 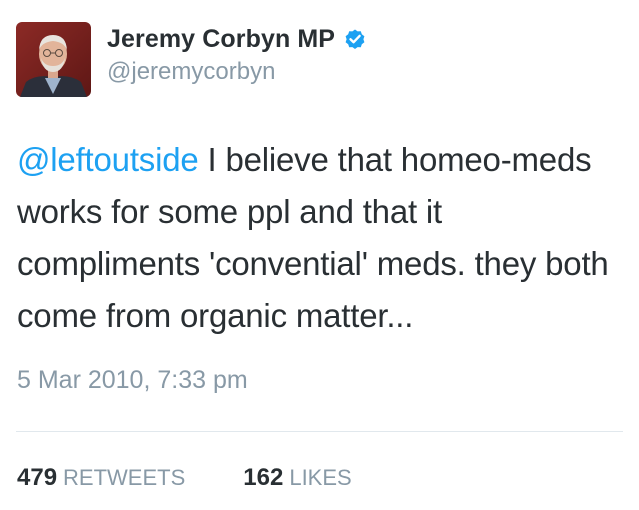 What do you see at coordinates (221, 39) in the screenshot?
I see `display-name: Jeremy Corbyn MP` at bounding box center [221, 39].